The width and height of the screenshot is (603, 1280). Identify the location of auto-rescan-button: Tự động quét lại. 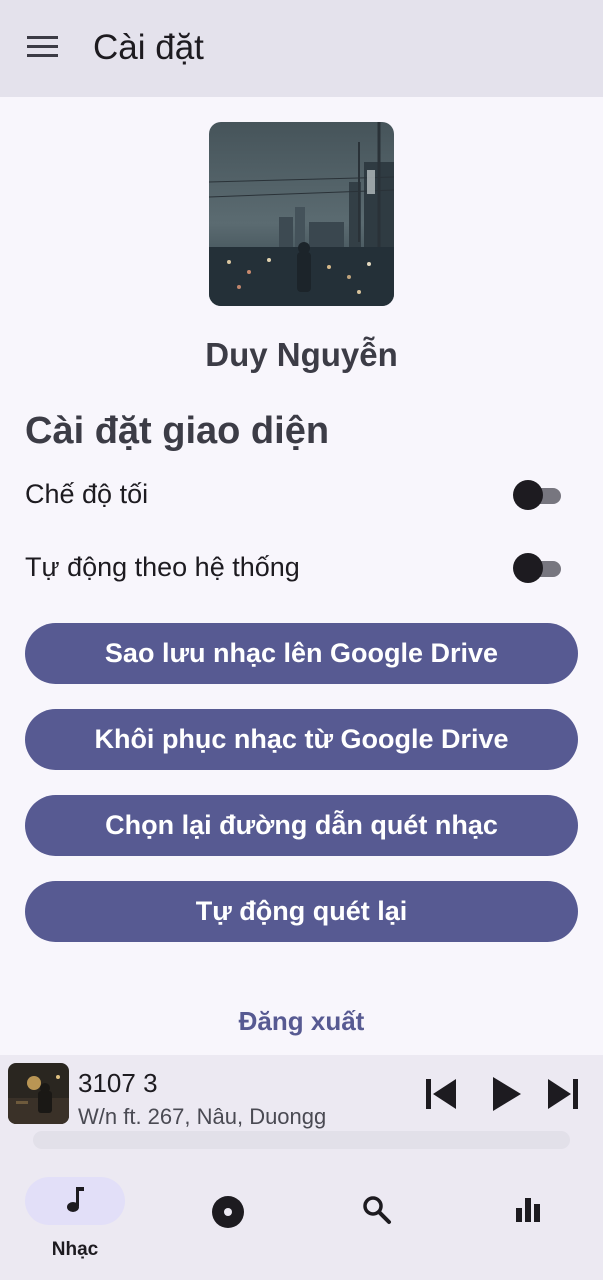
(301, 911).